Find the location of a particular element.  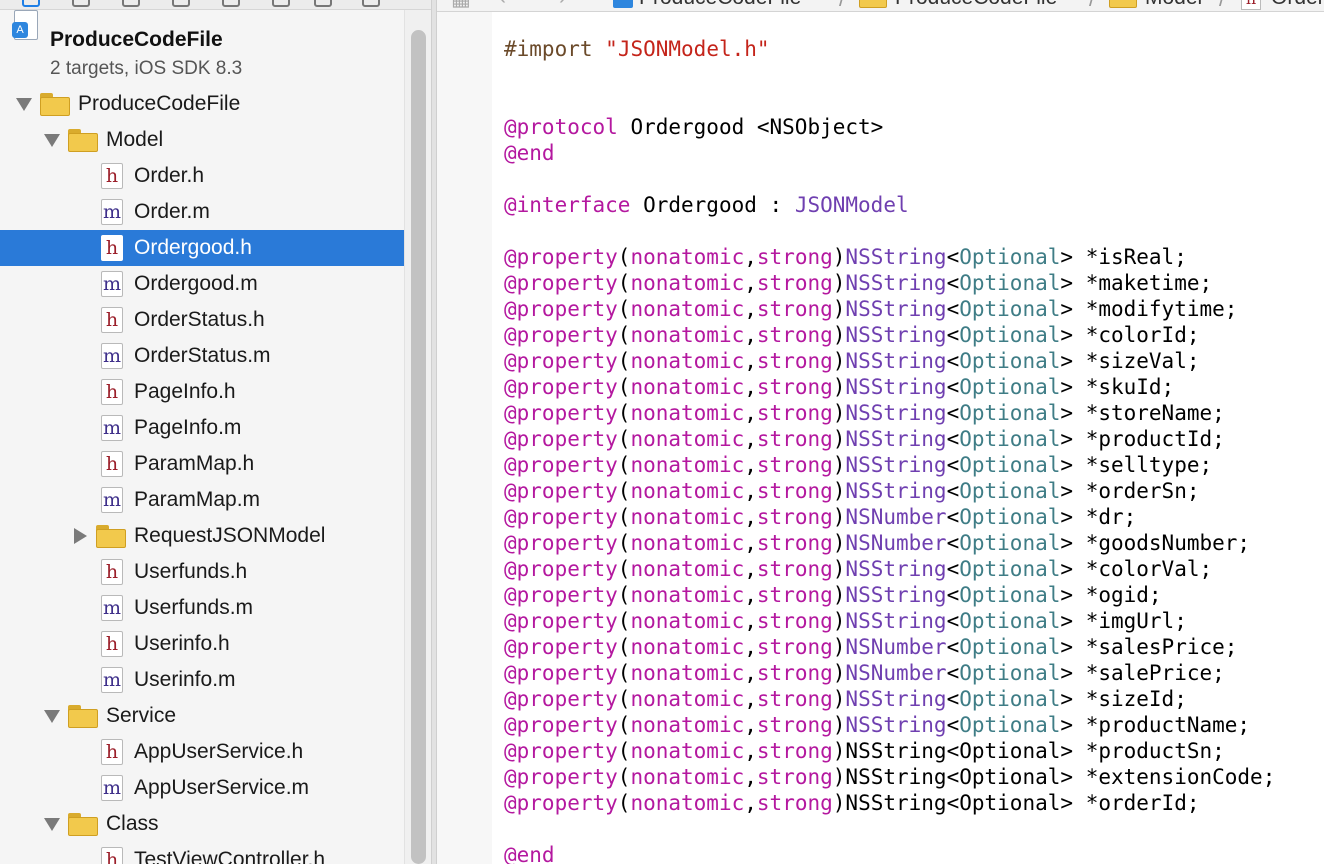

navigator-file-item: m Userinfo.m is located at coordinates (202, 680).